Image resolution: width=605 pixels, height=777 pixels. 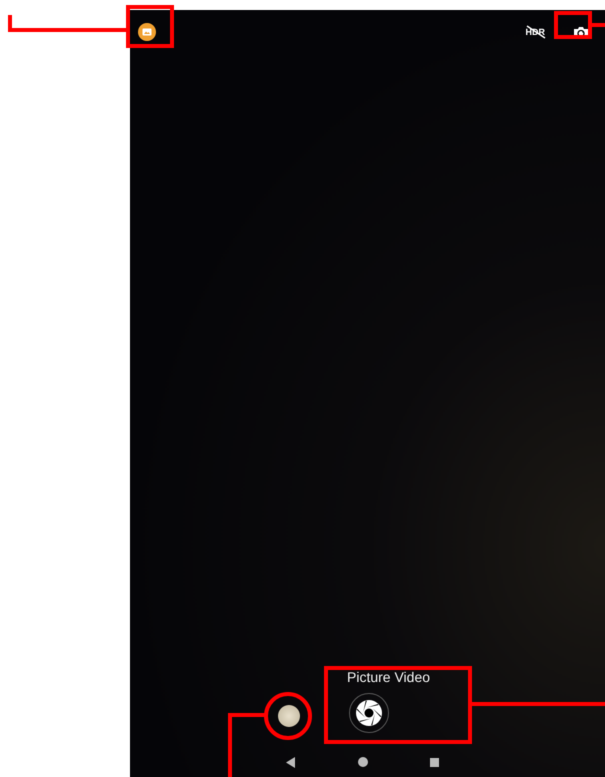 I want to click on back-icon, so click(x=291, y=762).